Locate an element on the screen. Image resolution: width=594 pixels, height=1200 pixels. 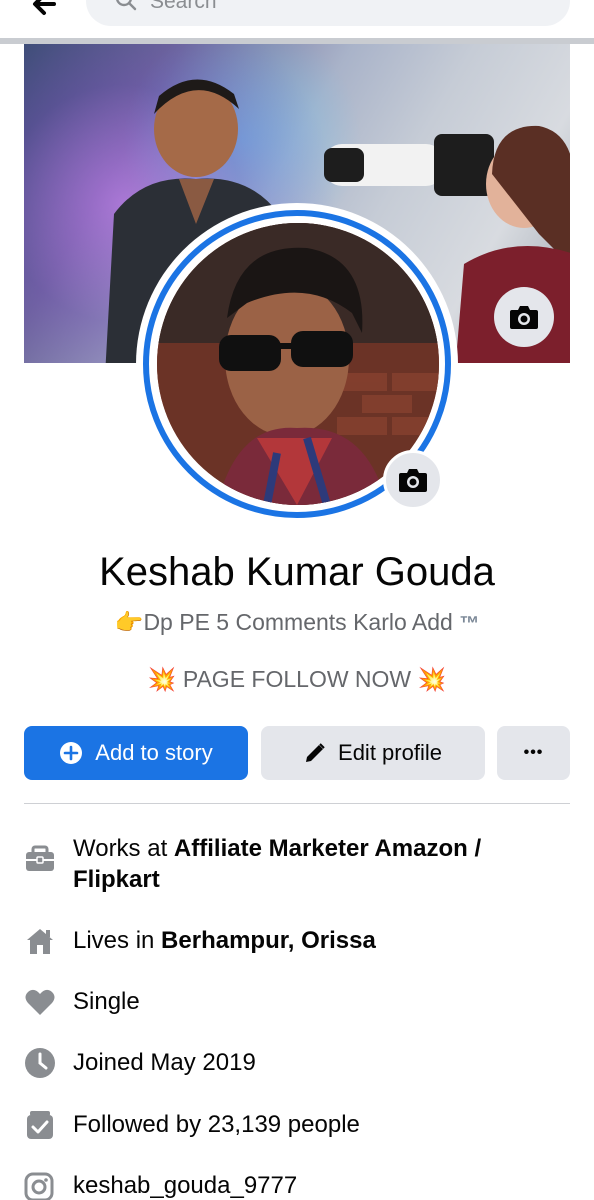
location-text: Lives in Berhampur, Orissa is located at coordinates (313, 940).